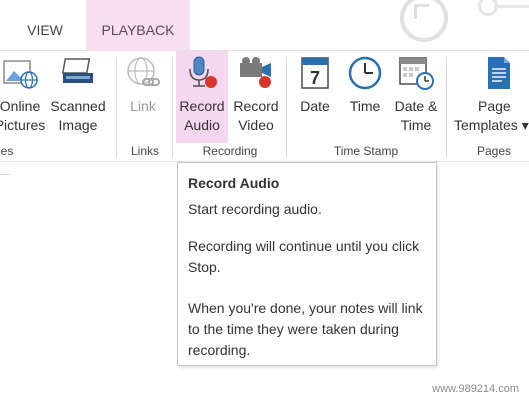 This screenshot has height=401, width=529. I want to click on watermark: www.989214.com, so click(475, 389).